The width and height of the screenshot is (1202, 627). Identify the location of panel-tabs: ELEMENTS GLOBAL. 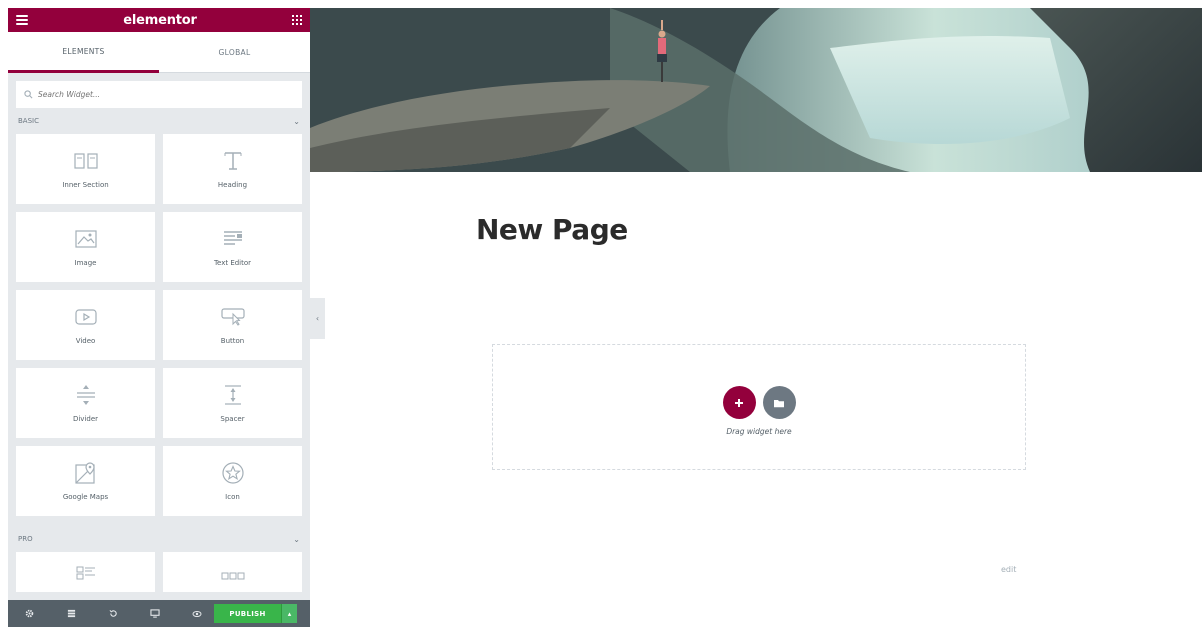
(159, 52).